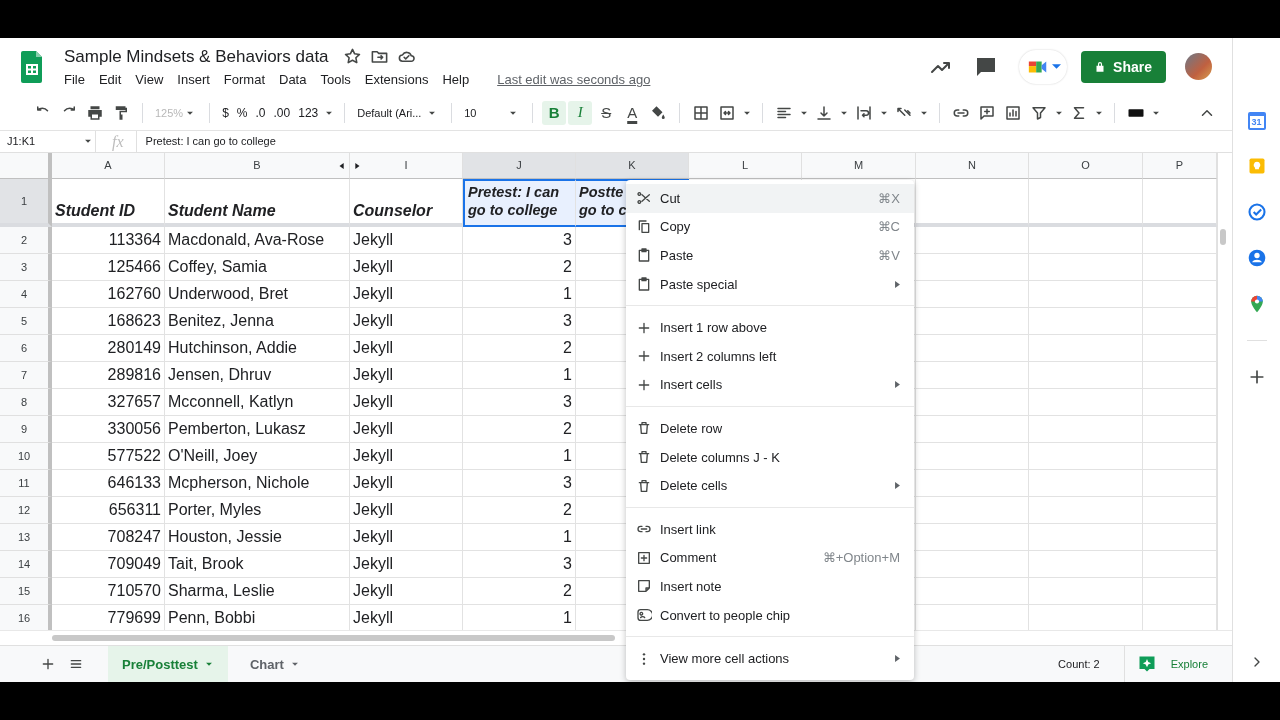 This screenshot has width=1280, height=720. I want to click on format-button: $, so click(225, 112).